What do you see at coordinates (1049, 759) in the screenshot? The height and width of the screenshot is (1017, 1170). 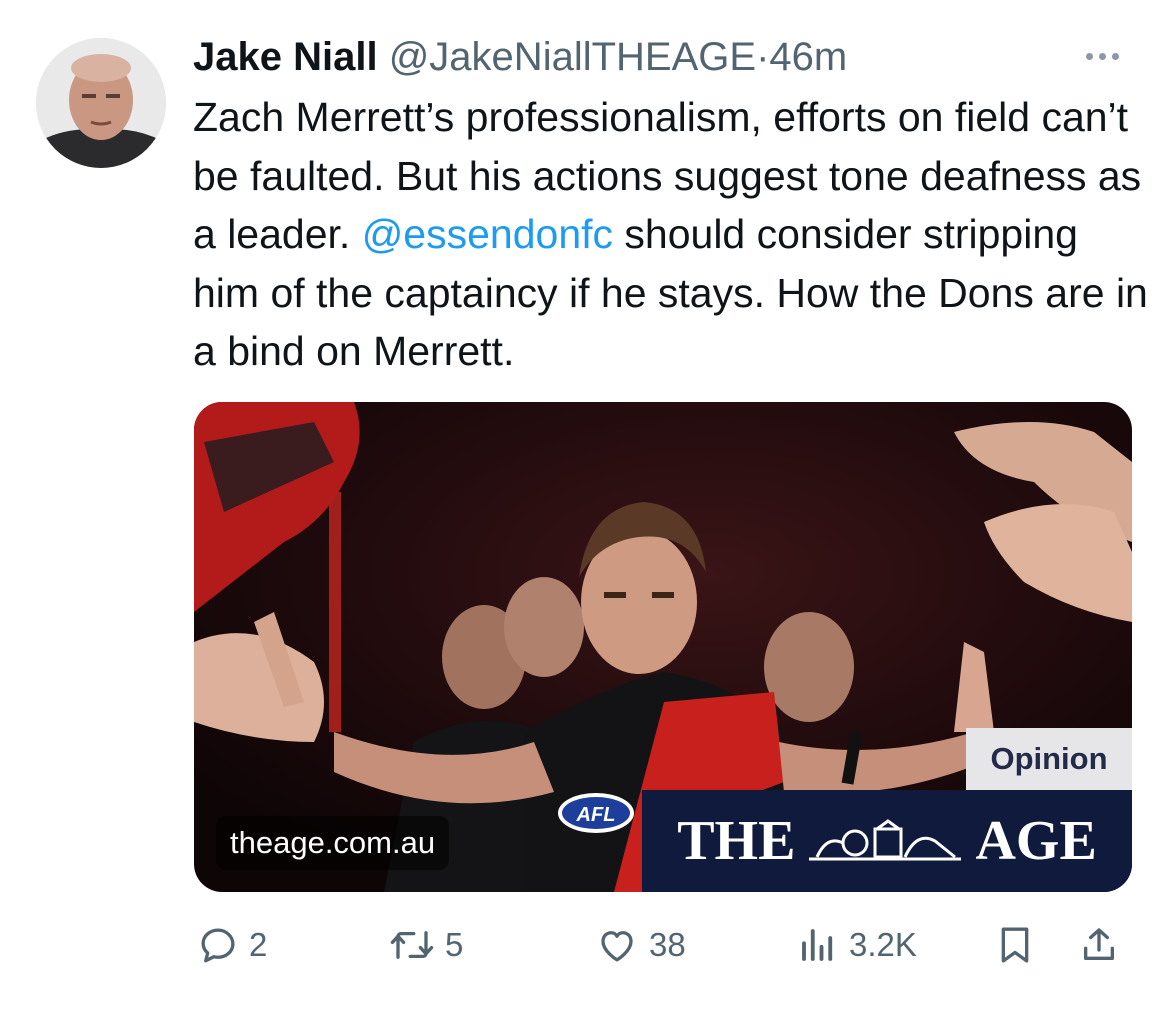 I see `opinion-badge: Opinion` at bounding box center [1049, 759].